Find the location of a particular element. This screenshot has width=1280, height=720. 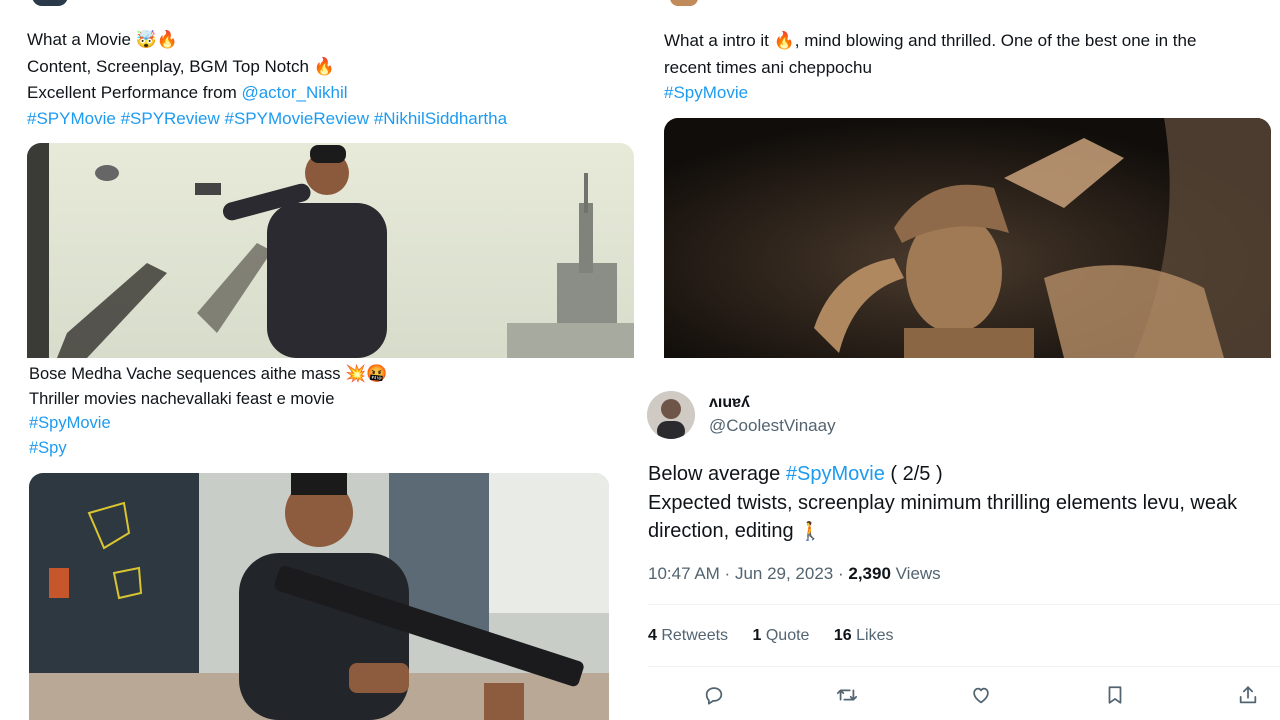

avatar is located at coordinates (671, 415).